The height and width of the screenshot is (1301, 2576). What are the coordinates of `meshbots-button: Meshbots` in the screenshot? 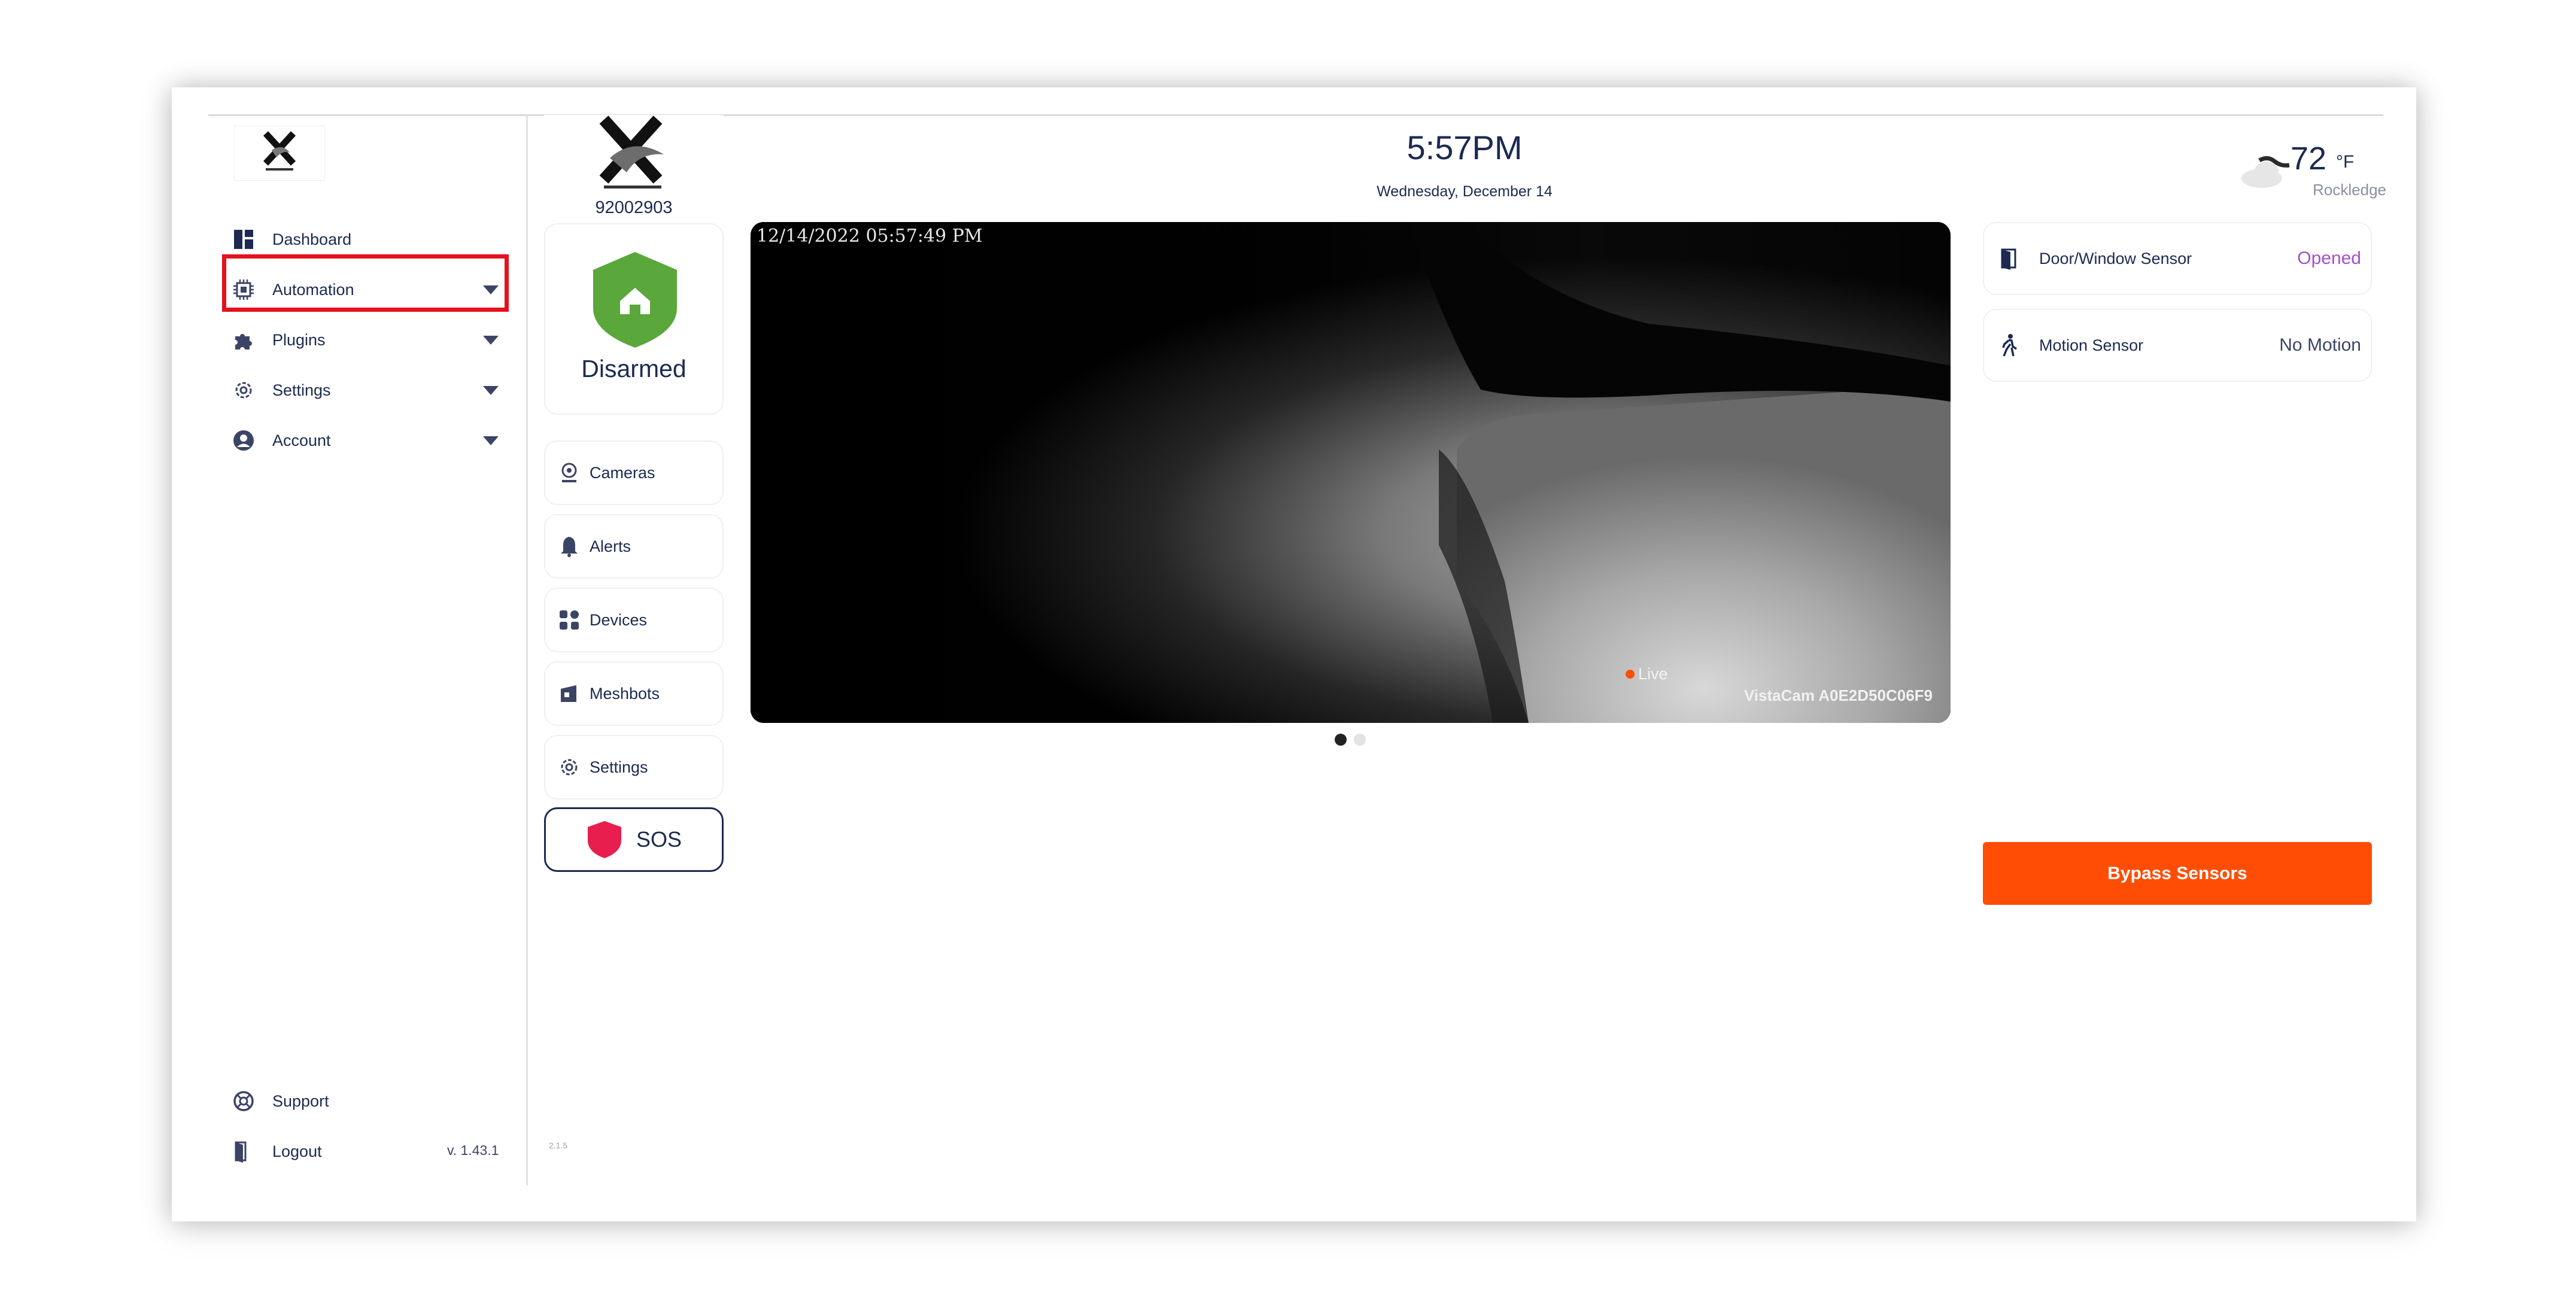 It's located at (634, 694).